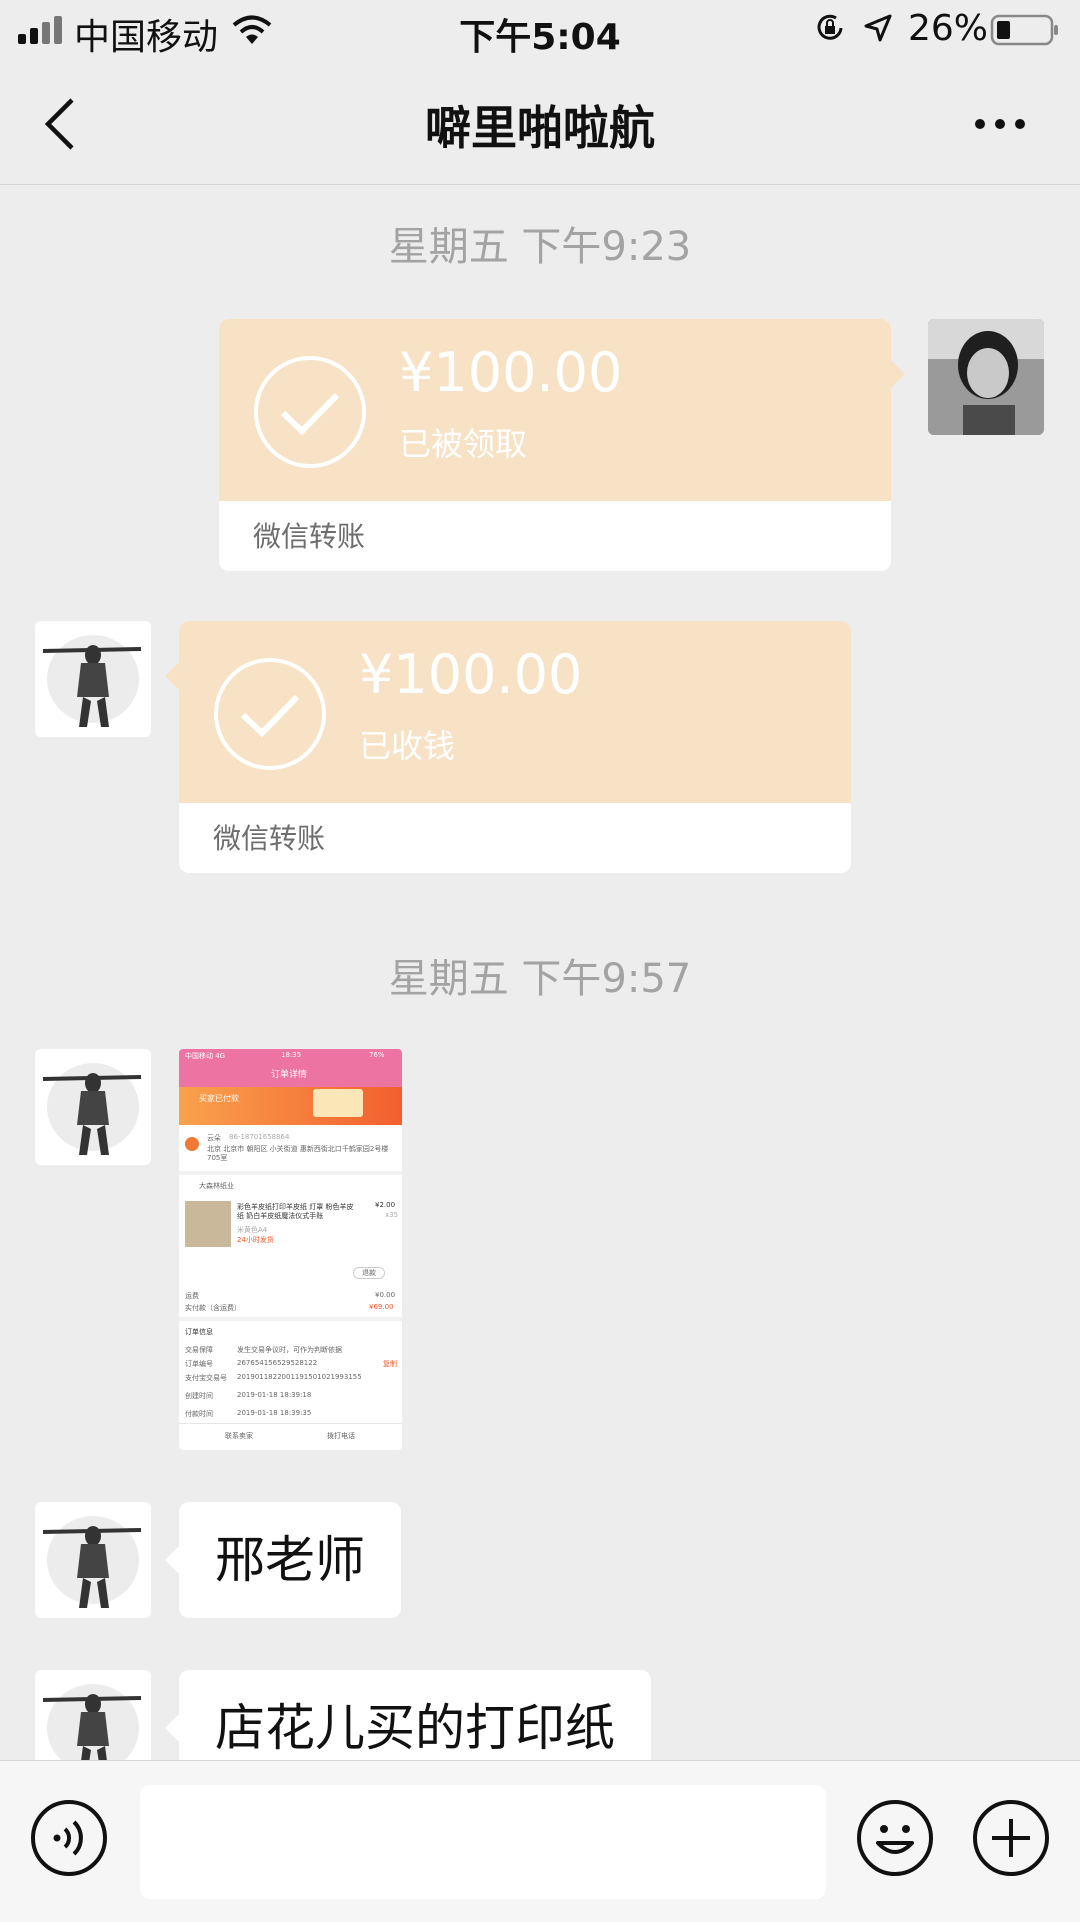 Image resolution: width=1080 pixels, height=1922 pixels. Describe the element at coordinates (1024, 30) in the screenshot. I see `battery-icon` at that location.